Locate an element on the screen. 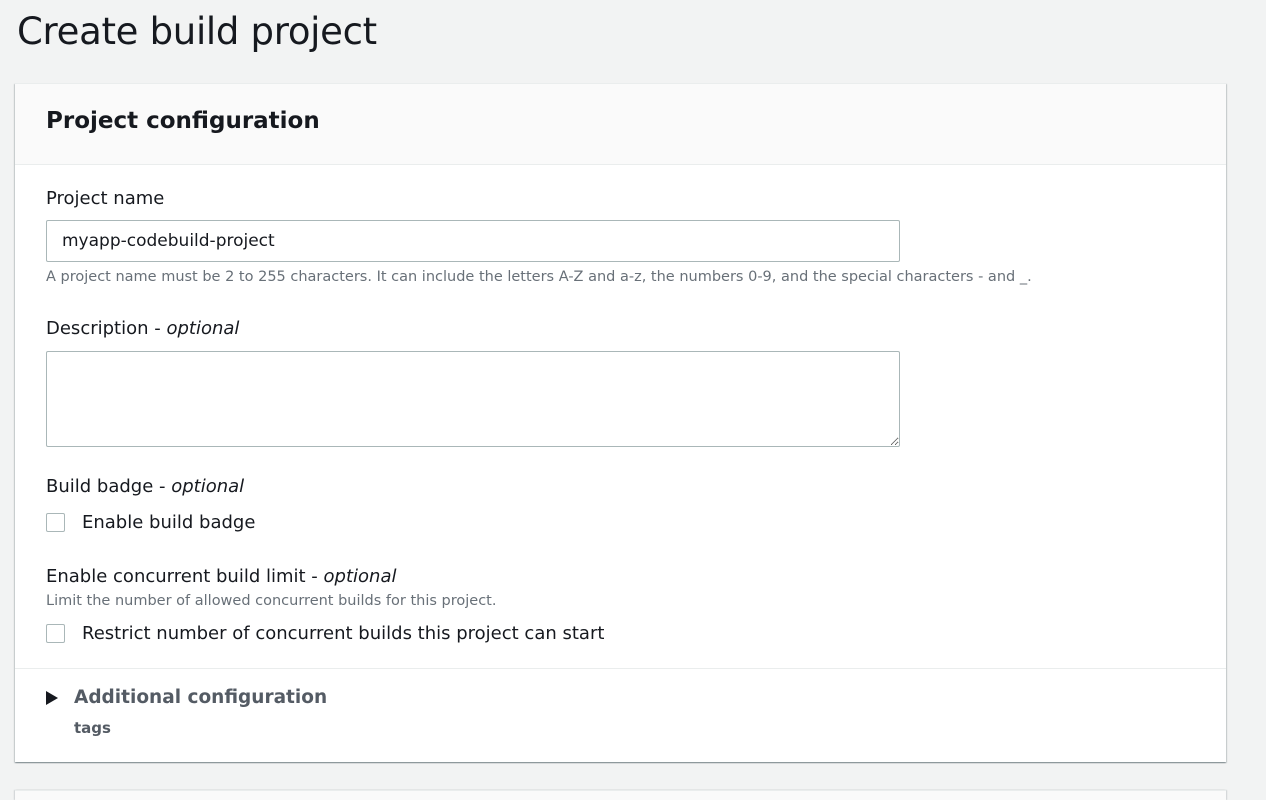 The width and height of the screenshot is (1266, 800). project-name-input is located at coordinates (473, 241).